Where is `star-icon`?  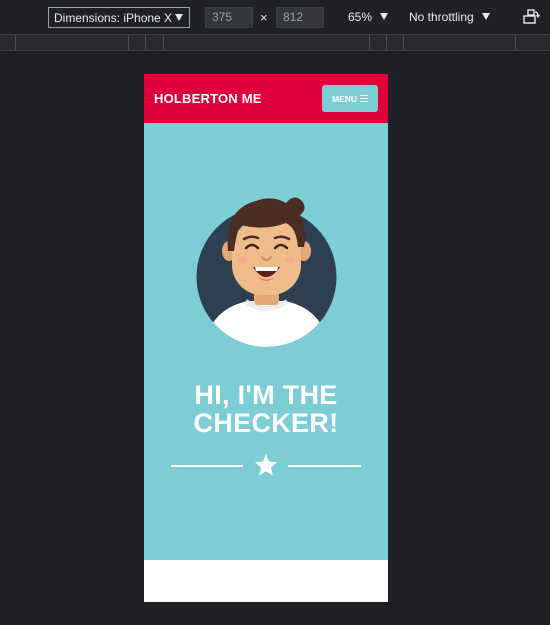 star-icon is located at coordinates (266, 465).